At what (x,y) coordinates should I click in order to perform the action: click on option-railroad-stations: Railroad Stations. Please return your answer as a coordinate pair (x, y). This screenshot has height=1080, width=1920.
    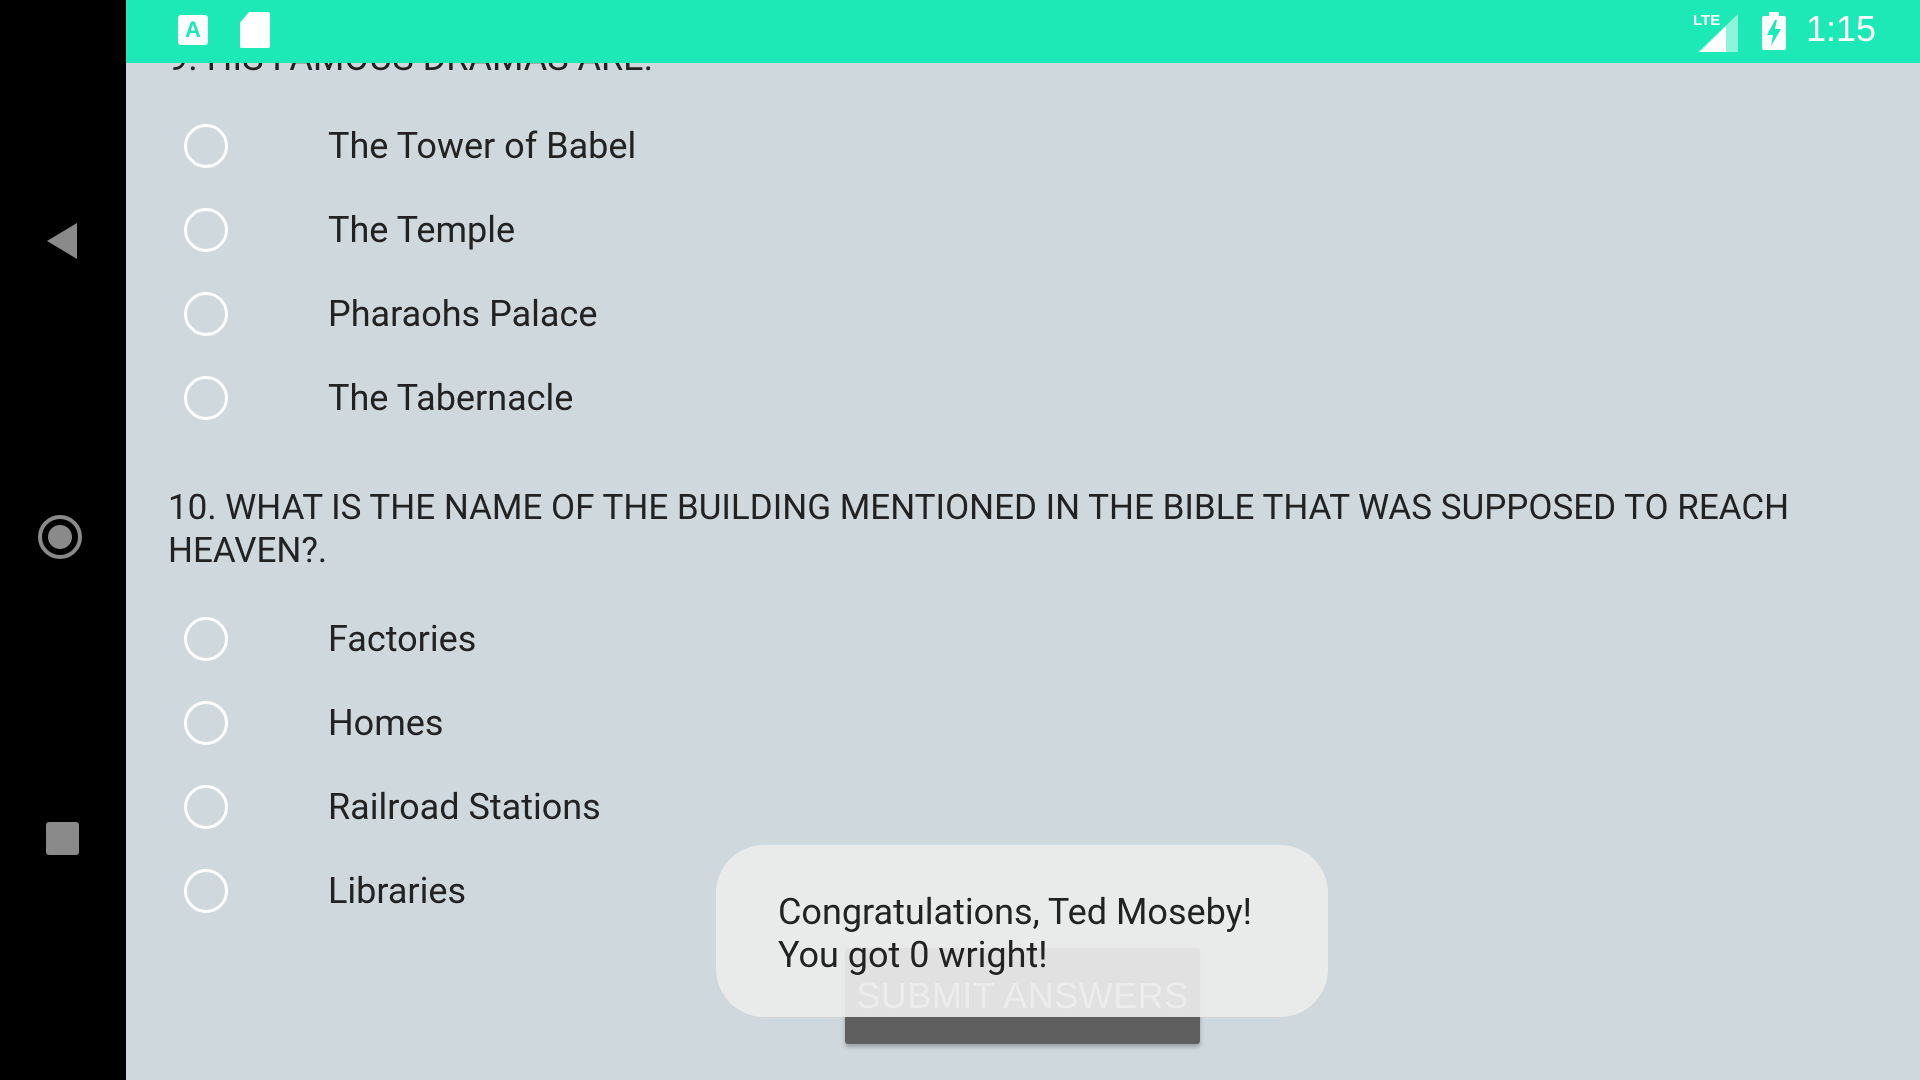
    Looking at the image, I should click on (534, 807).